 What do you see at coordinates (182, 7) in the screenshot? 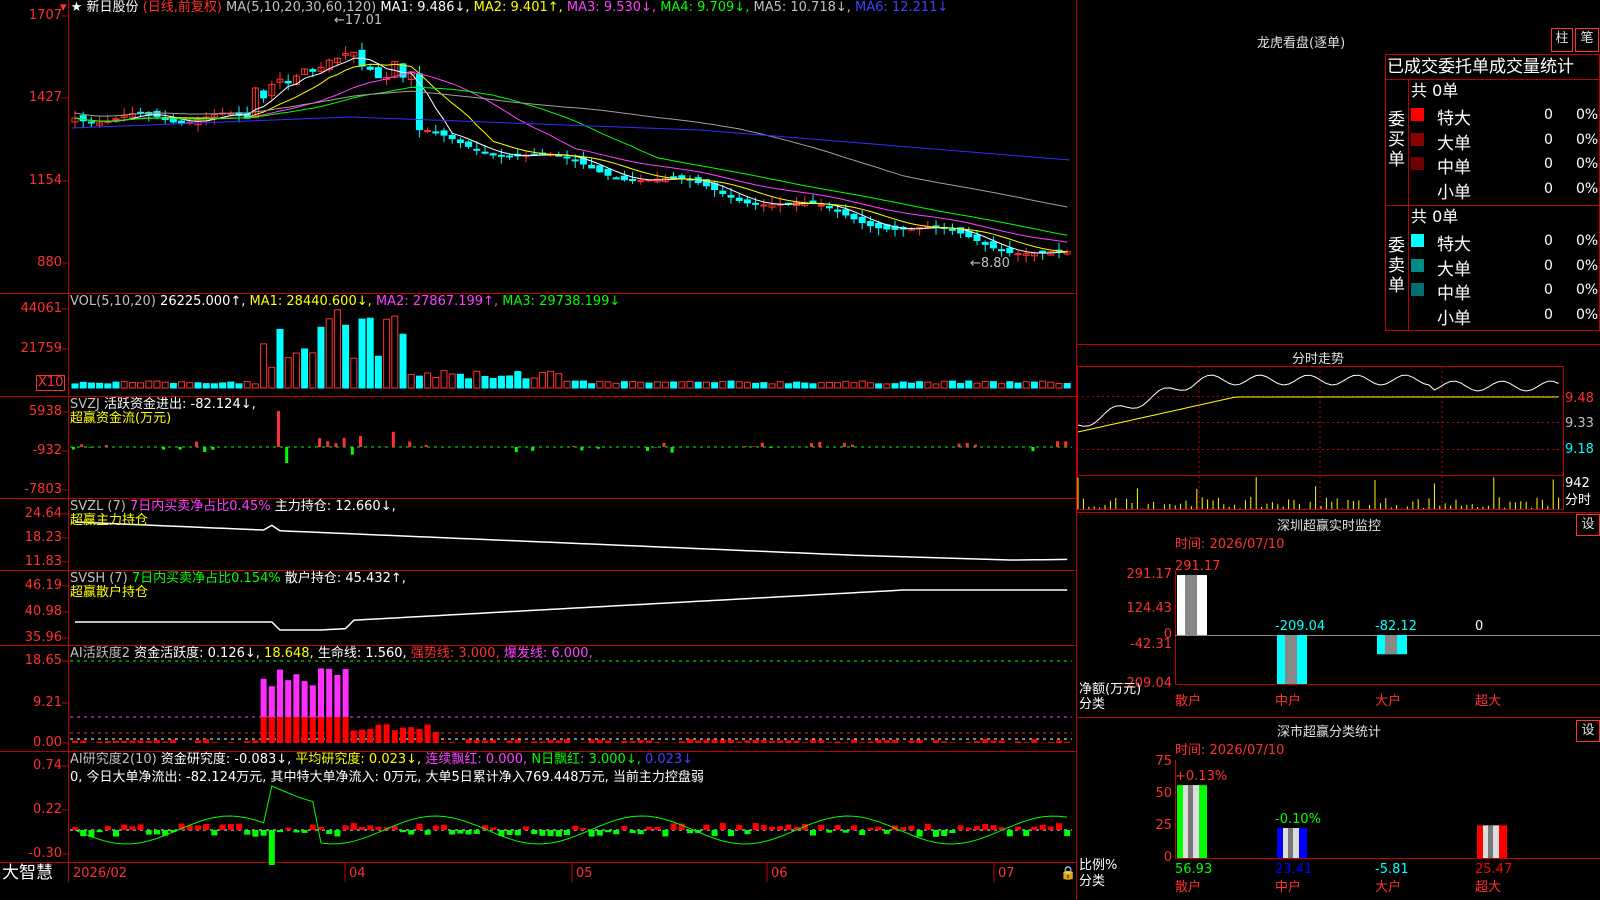
I see `period-tag: (日线,前复权)` at bounding box center [182, 7].